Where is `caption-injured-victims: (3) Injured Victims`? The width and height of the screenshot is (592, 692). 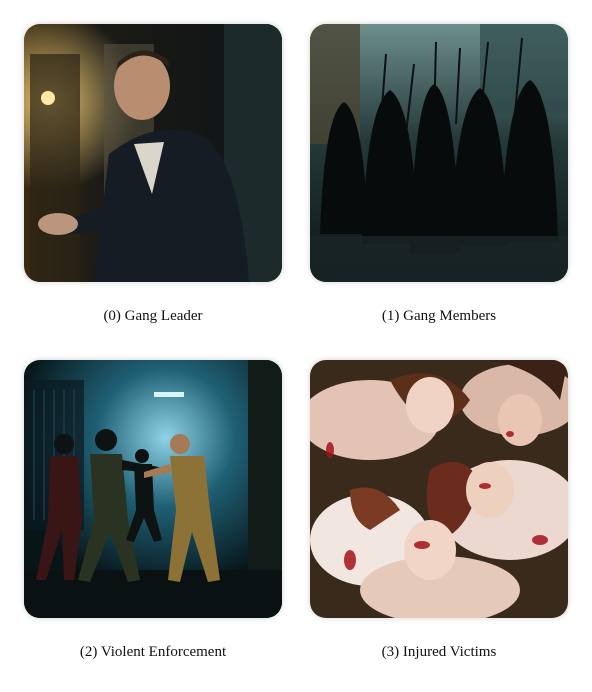
caption-injured-victims: (3) Injured Victims is located at coordinates (439, 652).